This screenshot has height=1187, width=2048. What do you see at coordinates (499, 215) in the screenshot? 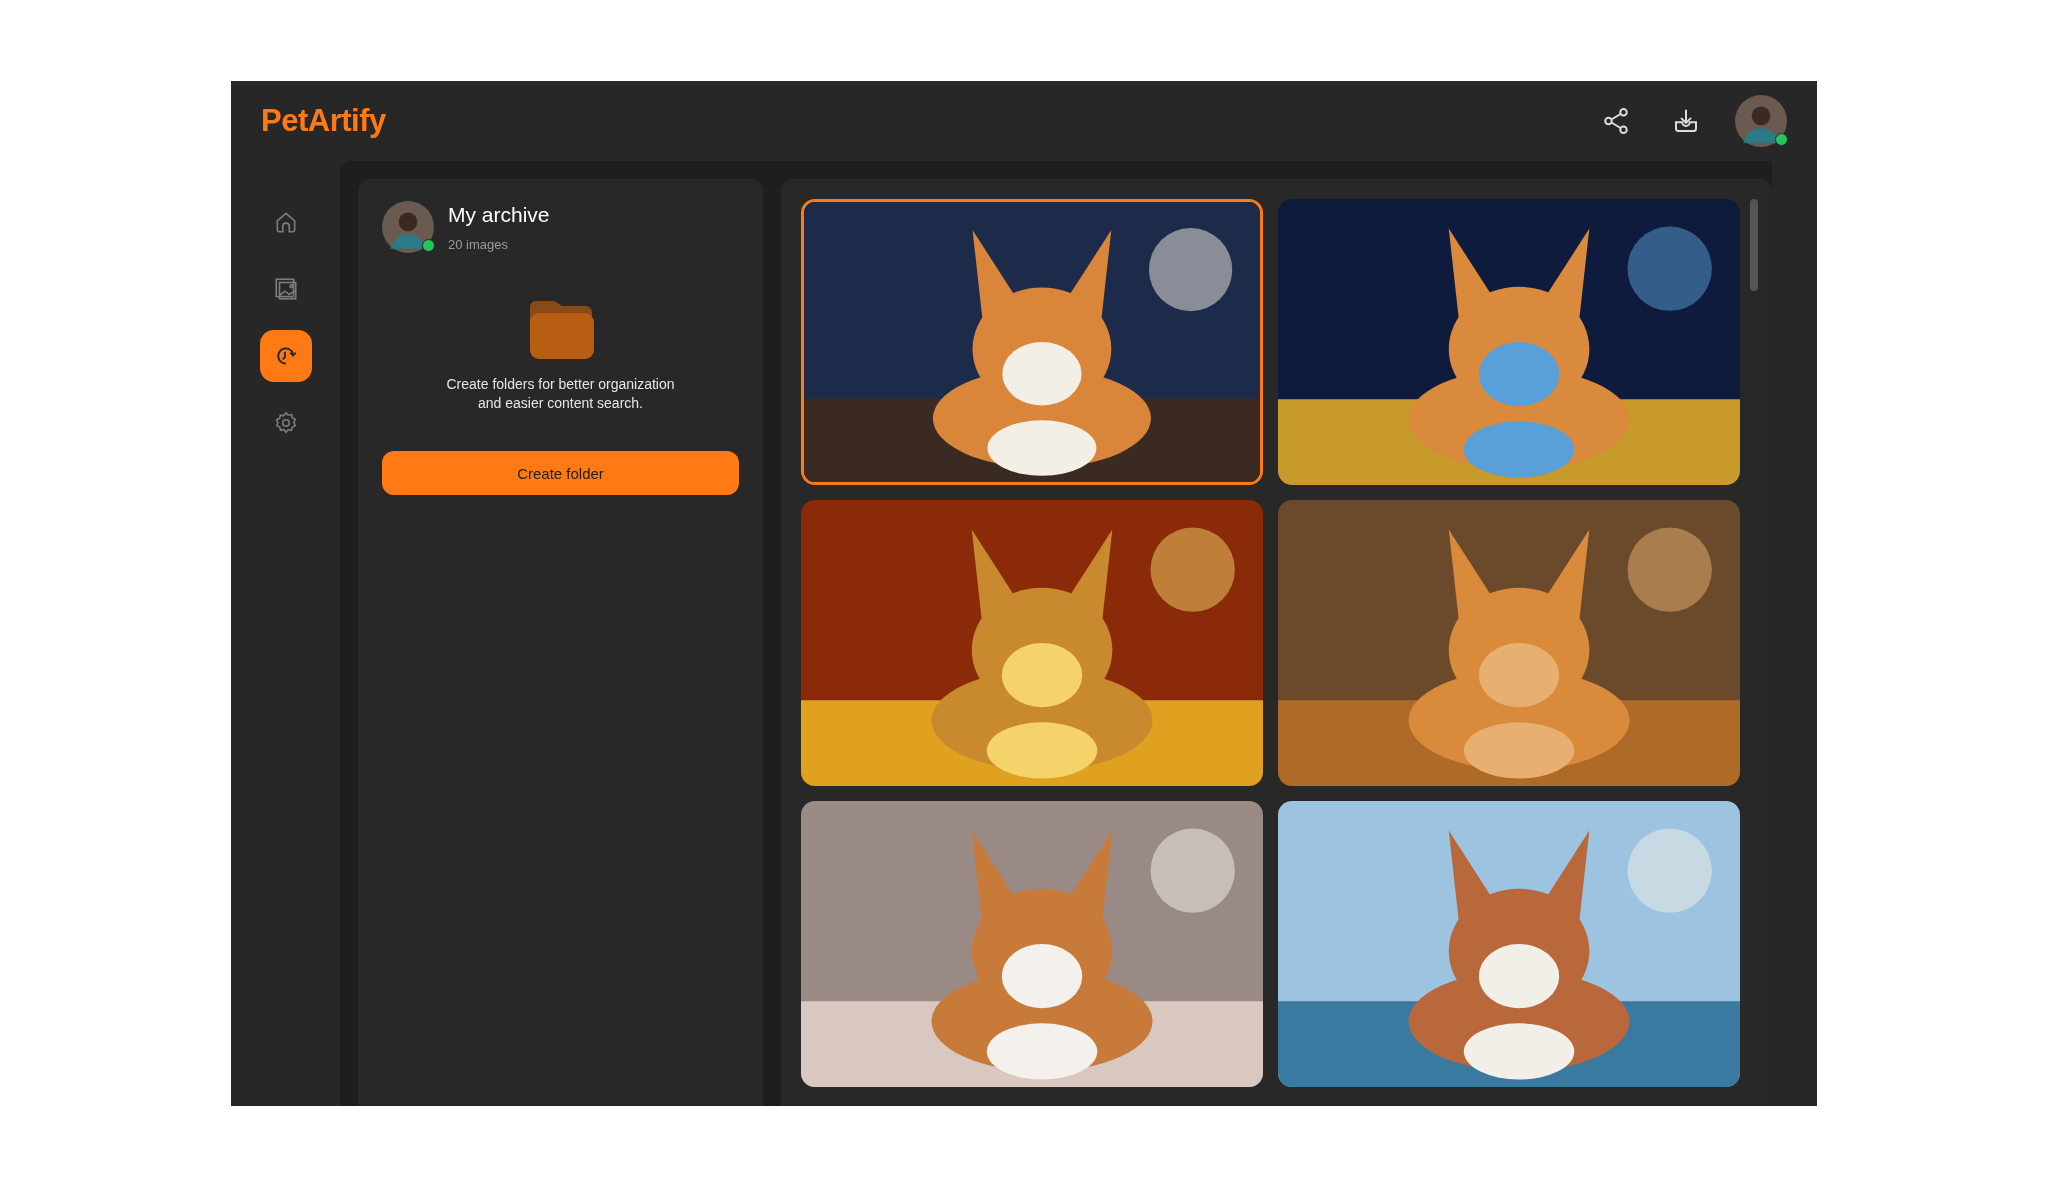
I see `archive-title: My archive` at bounding box center [499, 215].